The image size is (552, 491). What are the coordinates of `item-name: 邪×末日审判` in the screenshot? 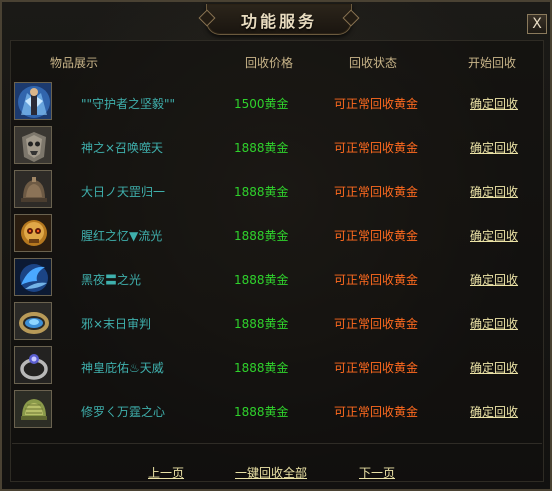 It's located at (116, 324).